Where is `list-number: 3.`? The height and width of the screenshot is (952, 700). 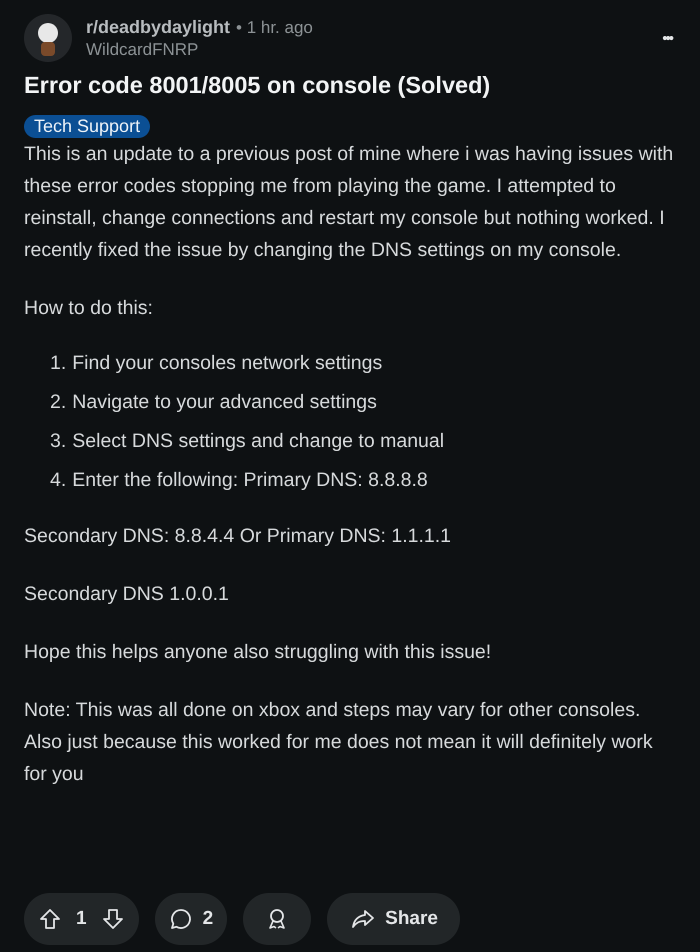 list-number: 3. is located at coordinates (58, 441).